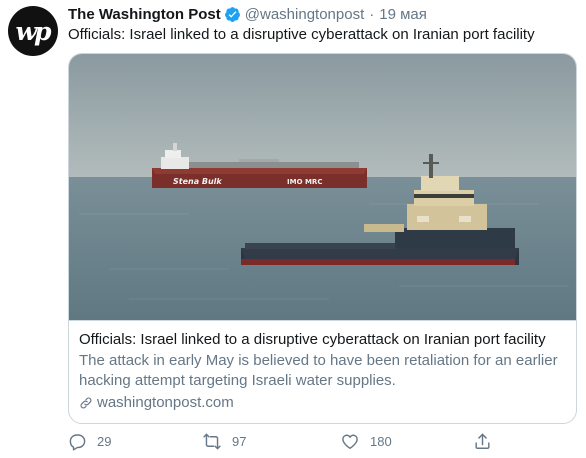  I want to click on like-count: 180, so click(381, 441).